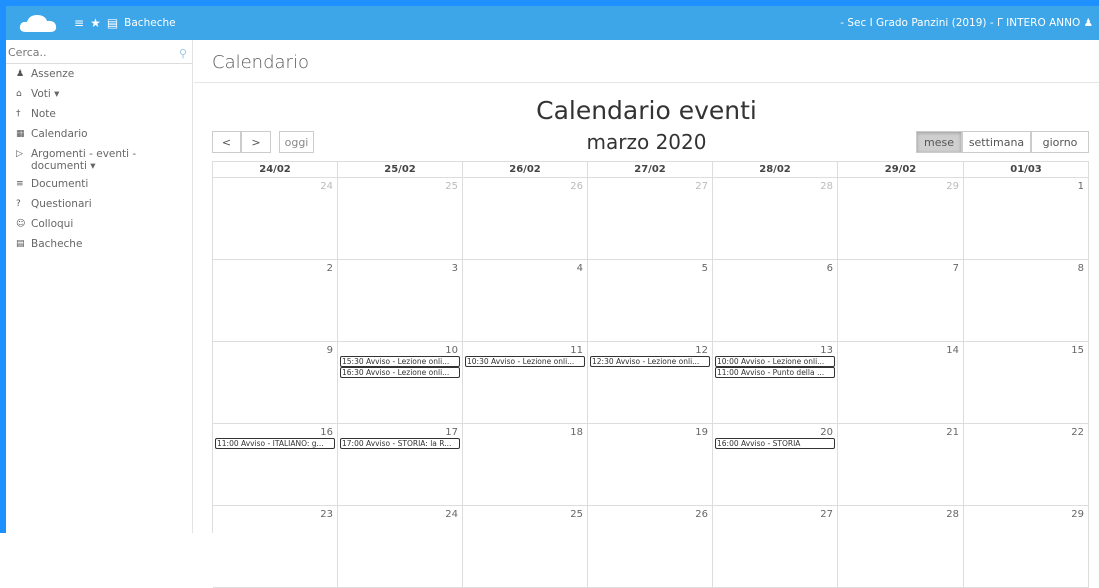 Image resolution: width=1099 pixels, height=588 pixels. I want to click on day-number: 17, so click(451, 432).